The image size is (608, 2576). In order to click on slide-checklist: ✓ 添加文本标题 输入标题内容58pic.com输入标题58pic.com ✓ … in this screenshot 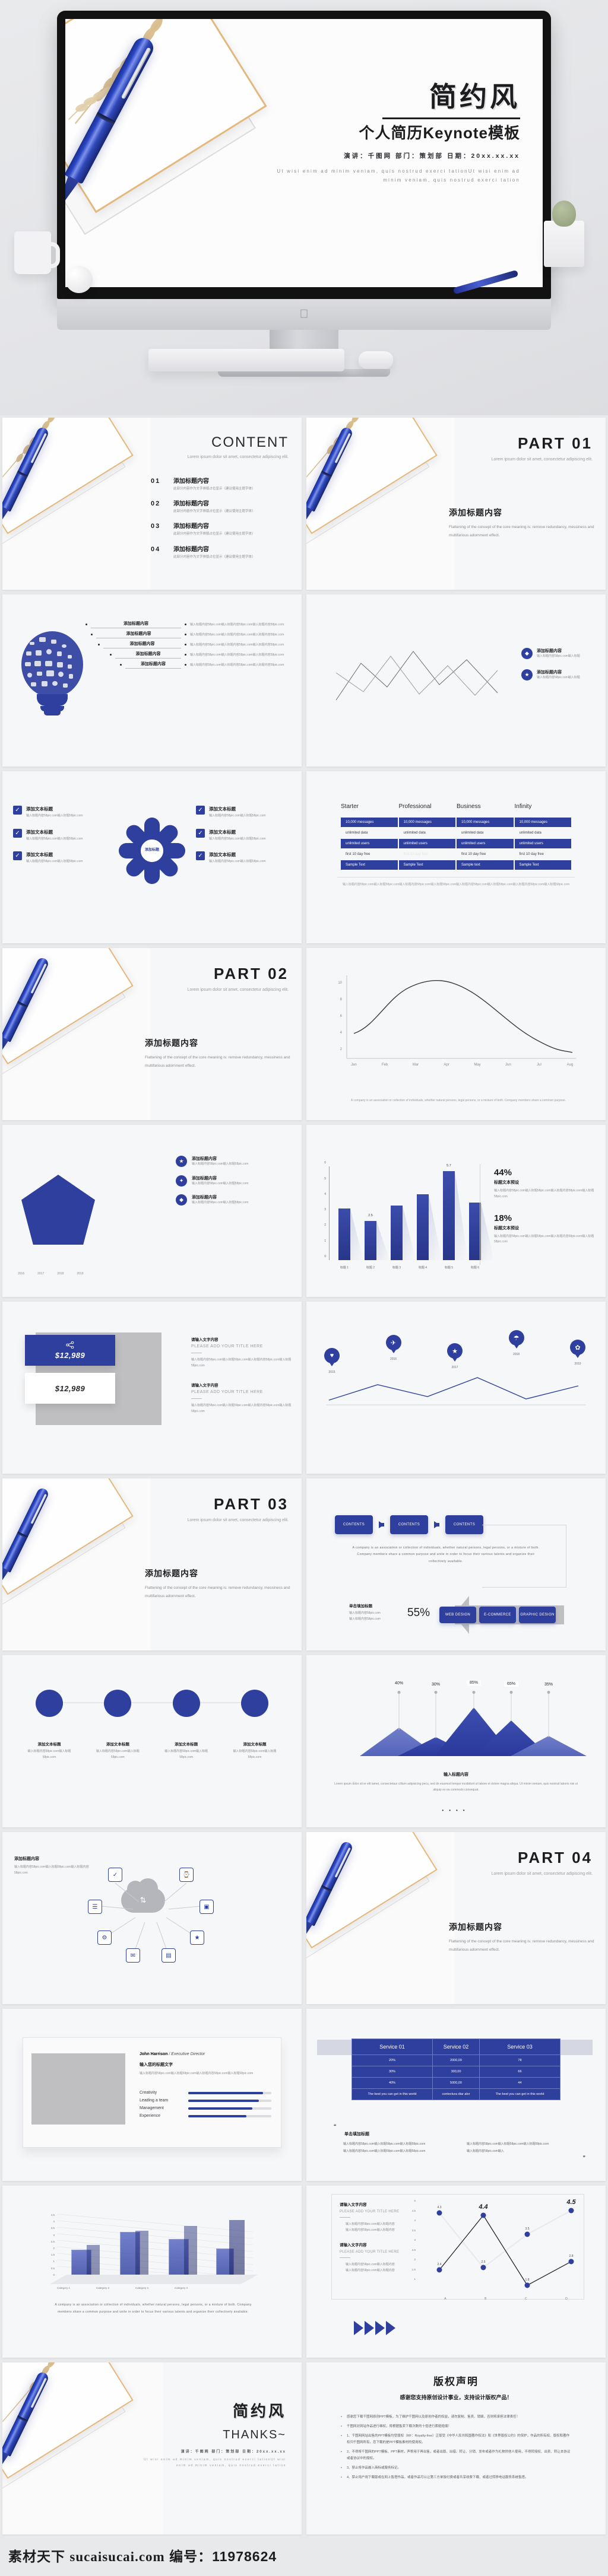, I will do `click(152, 857)`.